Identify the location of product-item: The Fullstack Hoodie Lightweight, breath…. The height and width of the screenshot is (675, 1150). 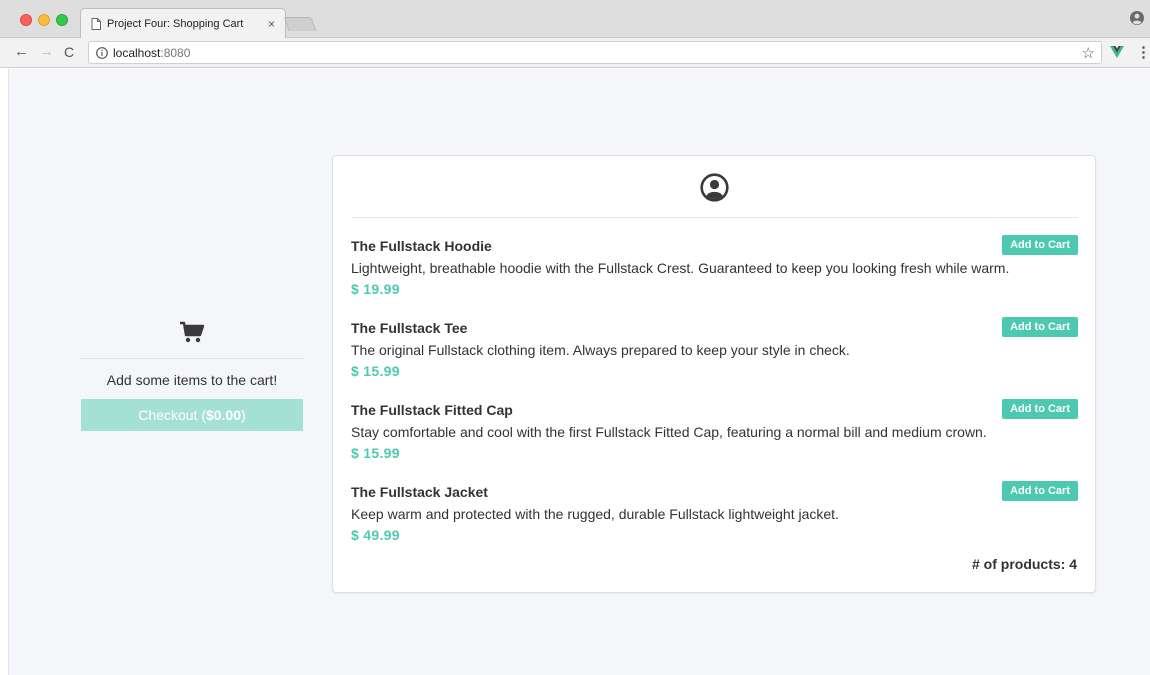
(714, 277).